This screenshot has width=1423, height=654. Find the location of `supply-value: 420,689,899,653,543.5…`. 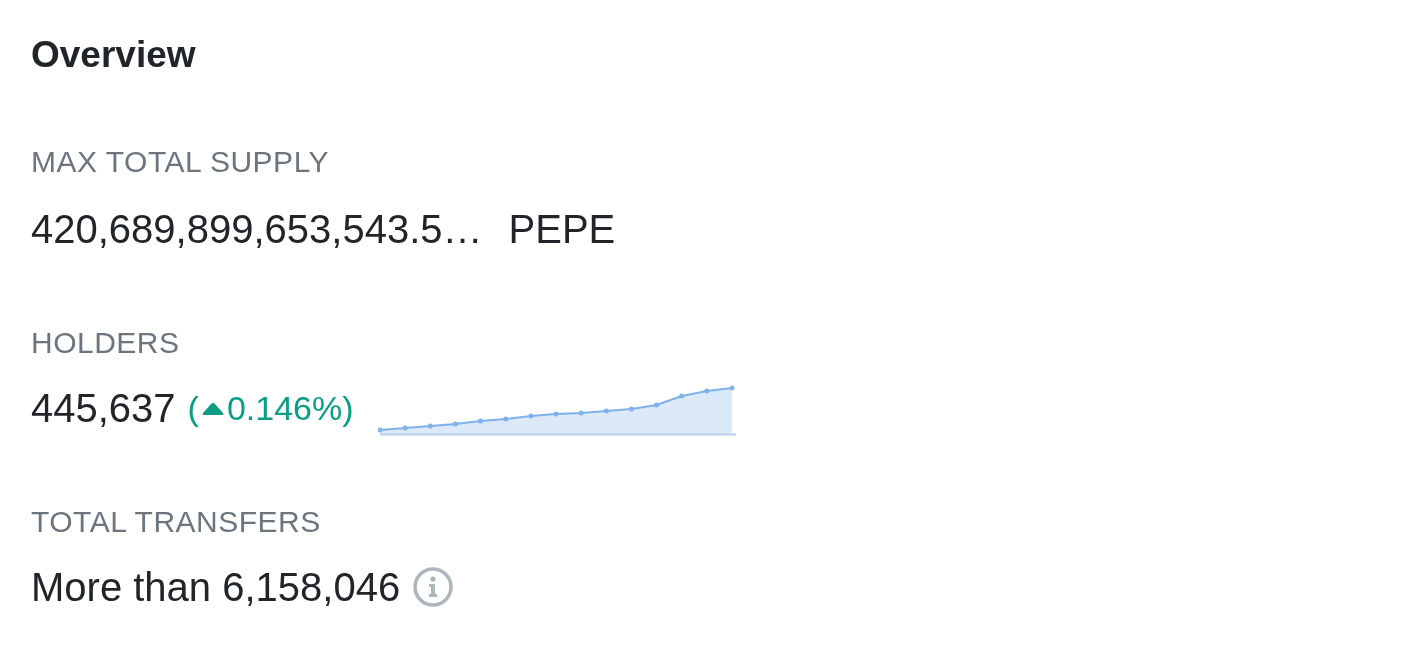

supply-value: 420,689,899,653,543.5… is located at coordinates (257, 229).